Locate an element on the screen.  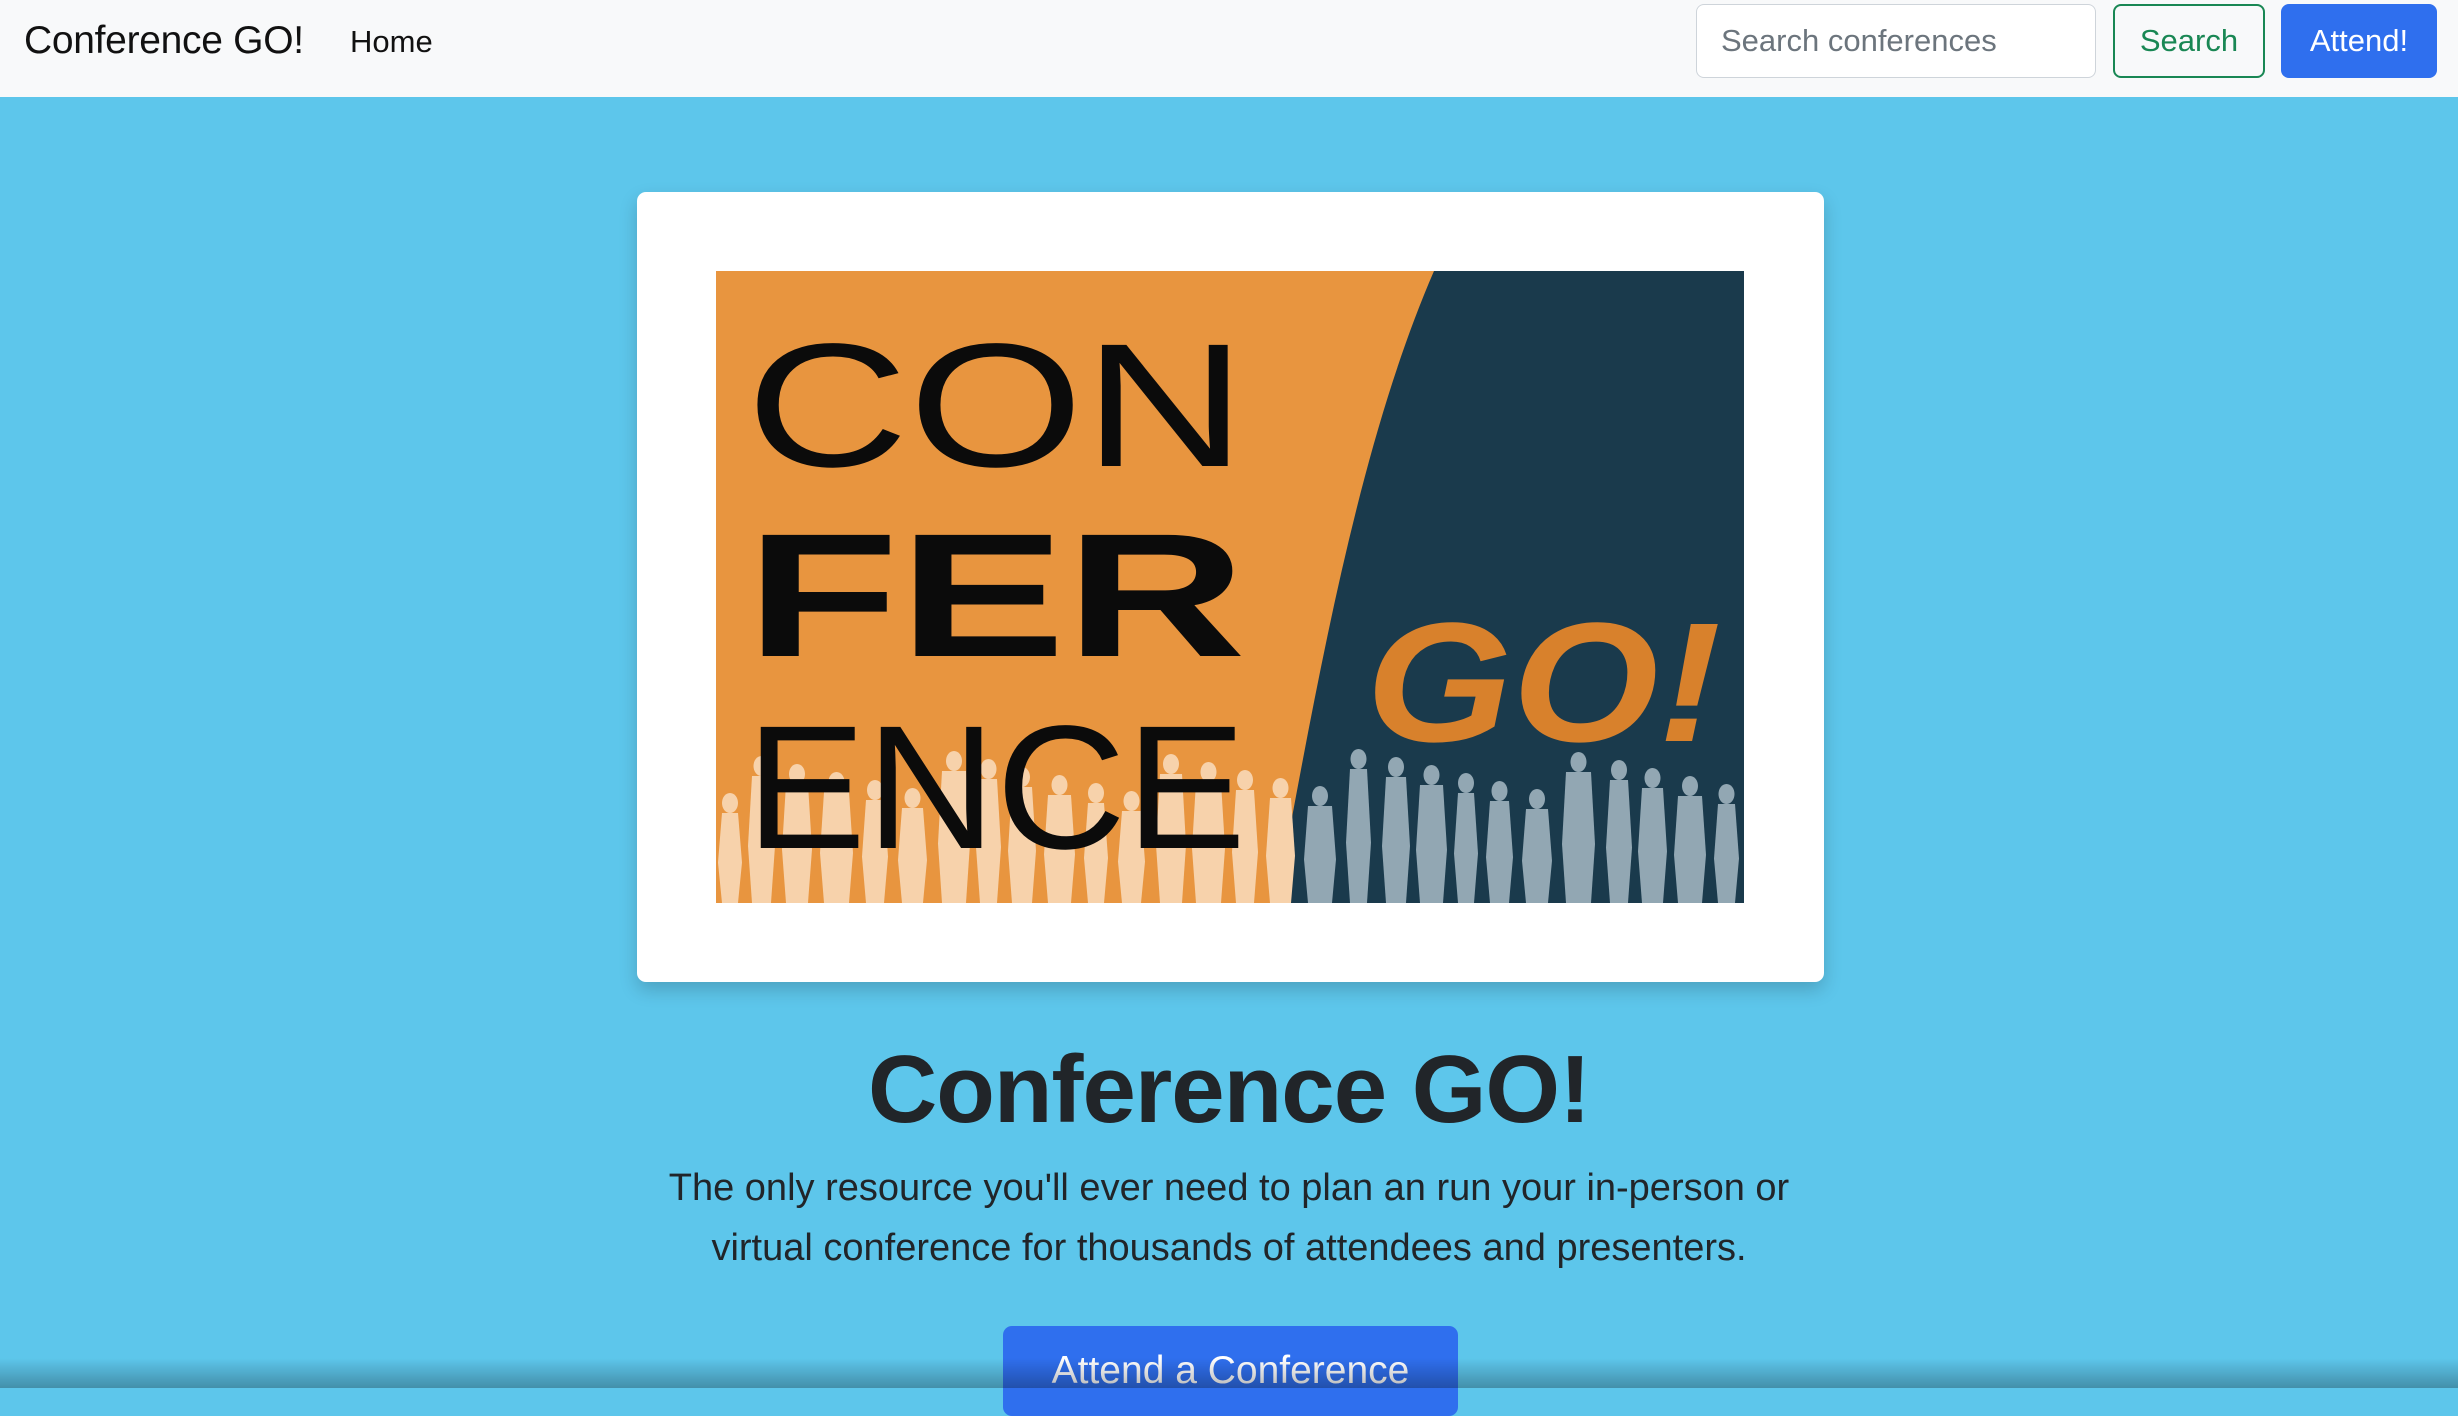
attend-conference-button: Attend a Conference is located at coordinates (1230, 1371).